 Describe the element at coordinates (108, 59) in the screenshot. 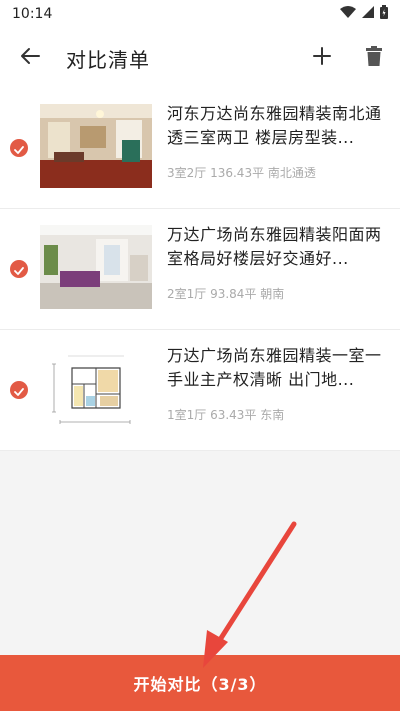

I see `page-title: 对比清单` at that location.